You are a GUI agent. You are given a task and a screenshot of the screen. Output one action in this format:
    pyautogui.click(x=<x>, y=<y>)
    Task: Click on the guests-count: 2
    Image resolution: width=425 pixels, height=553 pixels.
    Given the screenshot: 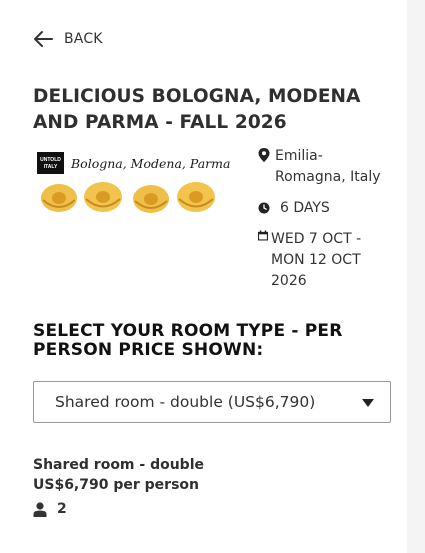 What is the action you would take?
    pyautogui.click(x=62, y=509)
    